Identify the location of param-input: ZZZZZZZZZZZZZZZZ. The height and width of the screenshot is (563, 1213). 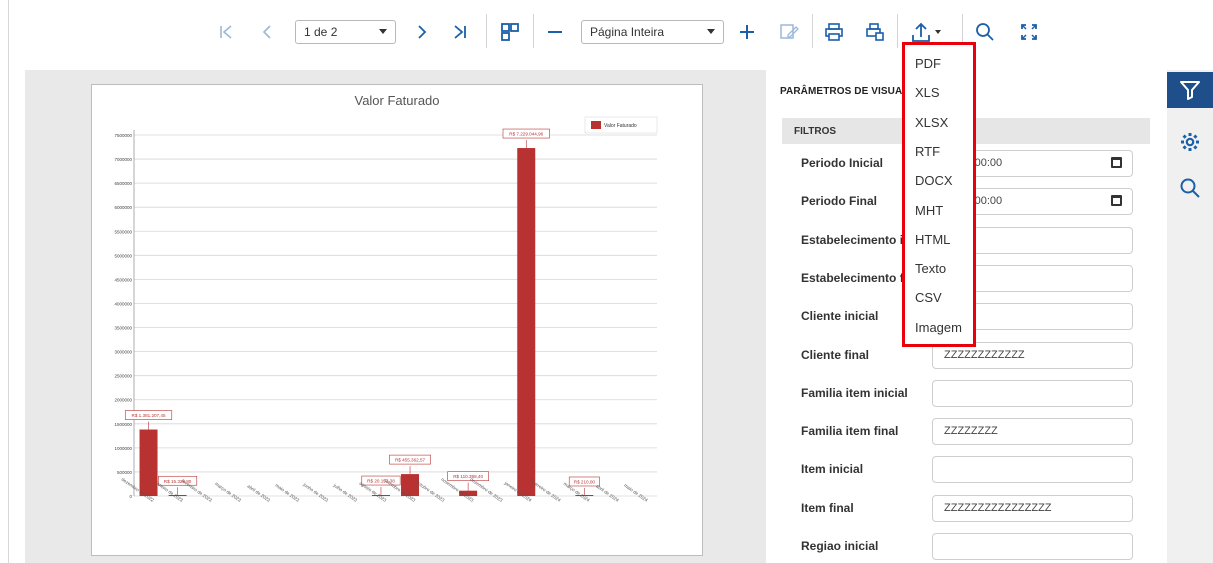
(1032, 508).